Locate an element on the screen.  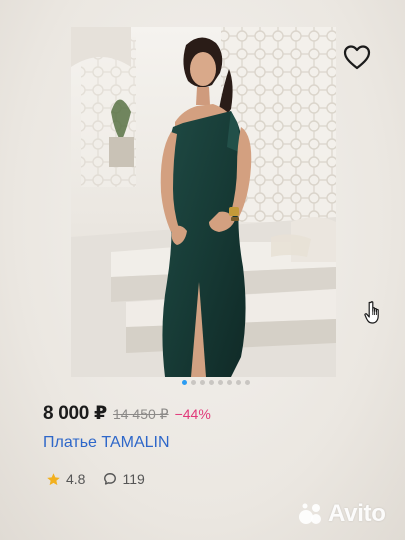
rating-value: 4.8 is located at coordinates (76, 479).